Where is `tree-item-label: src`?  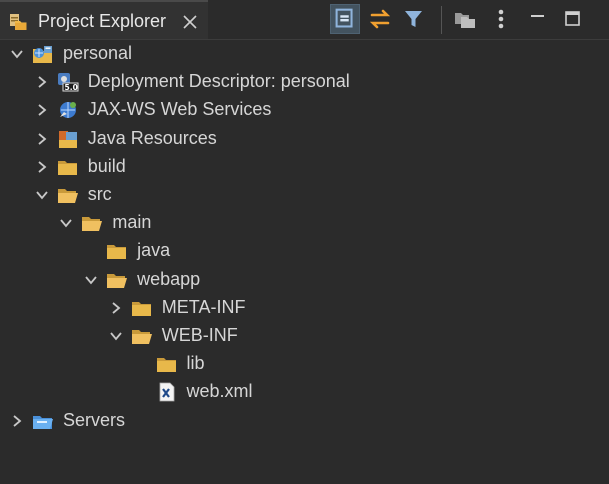 tree-item-label: src is located at coordinates (99, 194).